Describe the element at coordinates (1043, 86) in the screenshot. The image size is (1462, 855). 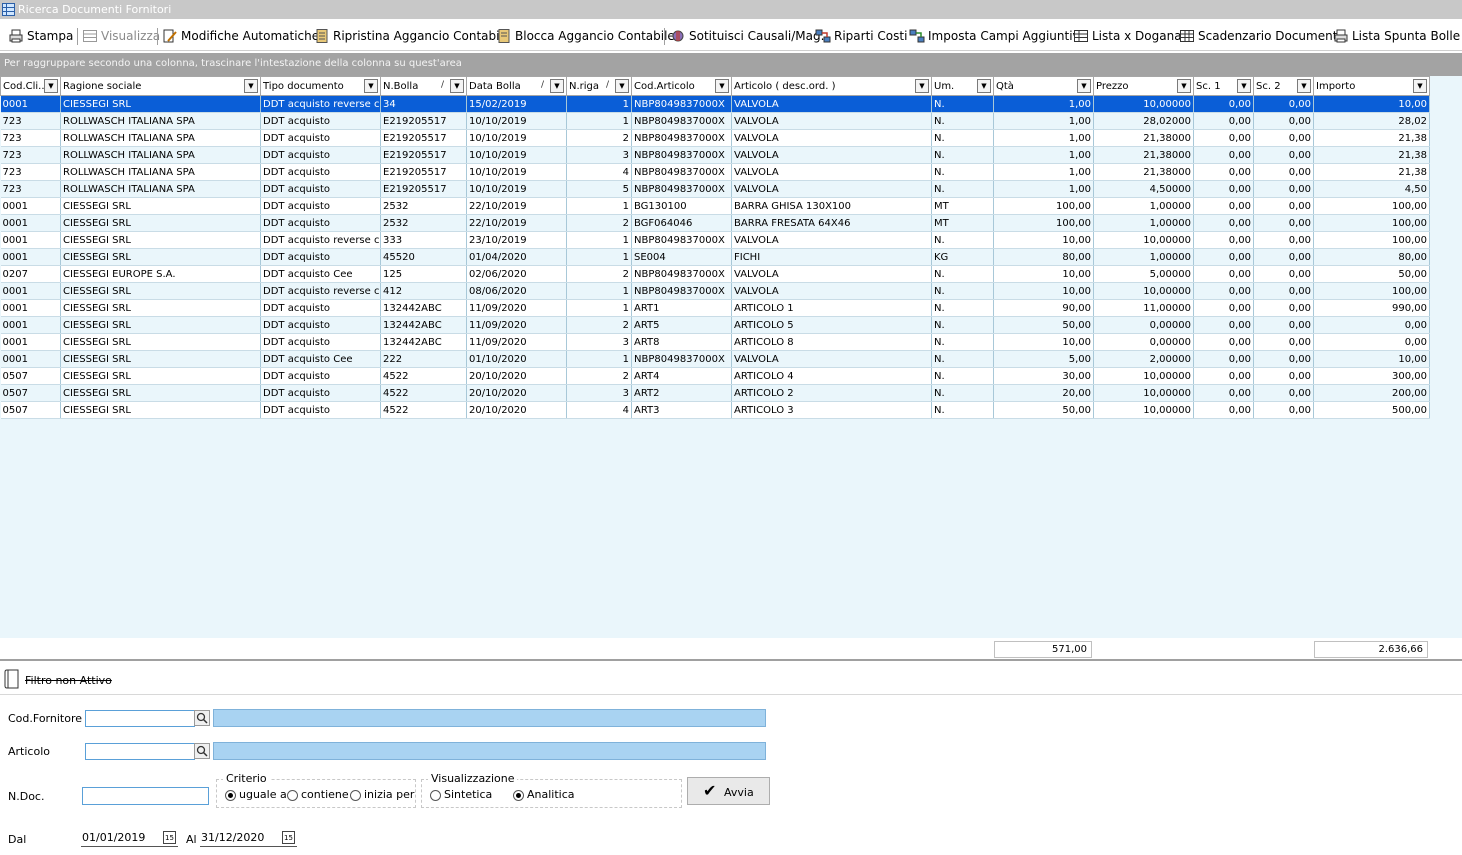
I see `column-header: Qtà ▼` at that location.